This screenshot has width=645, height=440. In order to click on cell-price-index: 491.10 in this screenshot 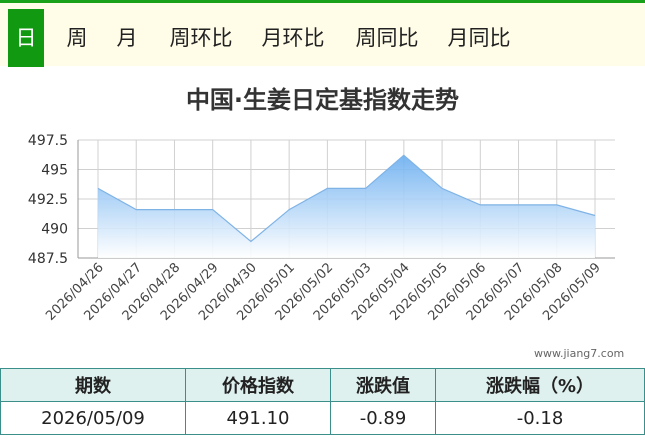, I will do `click(258, 418)`.